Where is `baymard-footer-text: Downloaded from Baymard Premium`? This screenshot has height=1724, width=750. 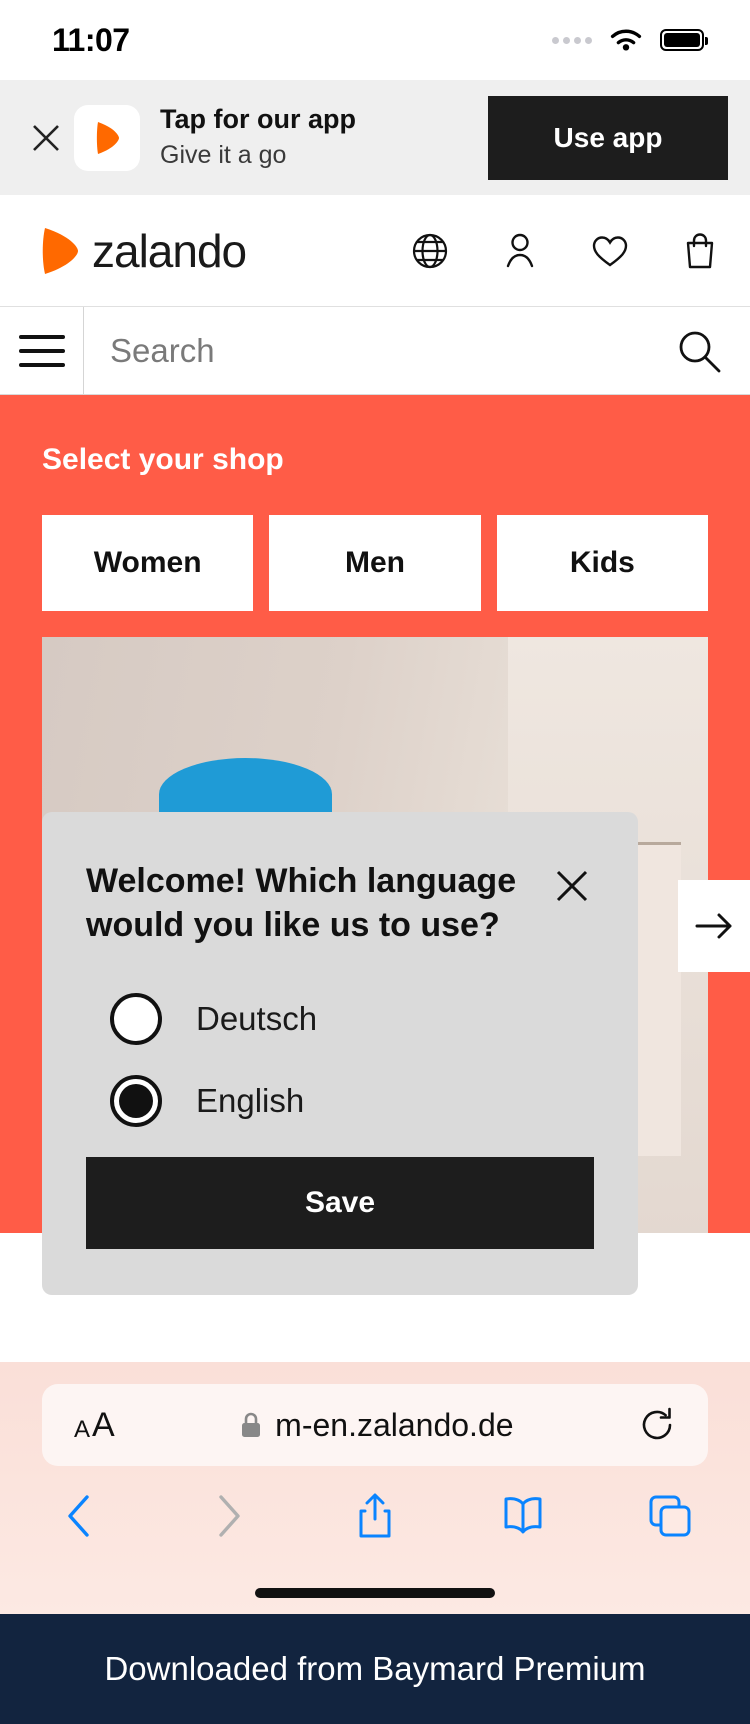 baymard-footer-text: Downloaded from Baymard Premium is located at coordinates (375, 1668).